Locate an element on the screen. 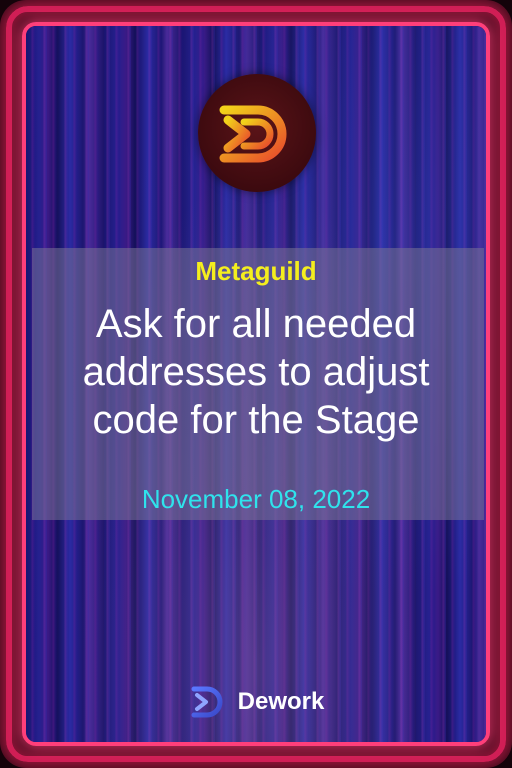 The width and height of the screenshot is (512, 768). dework-brand: Dework is located at coordinates (256, 702).